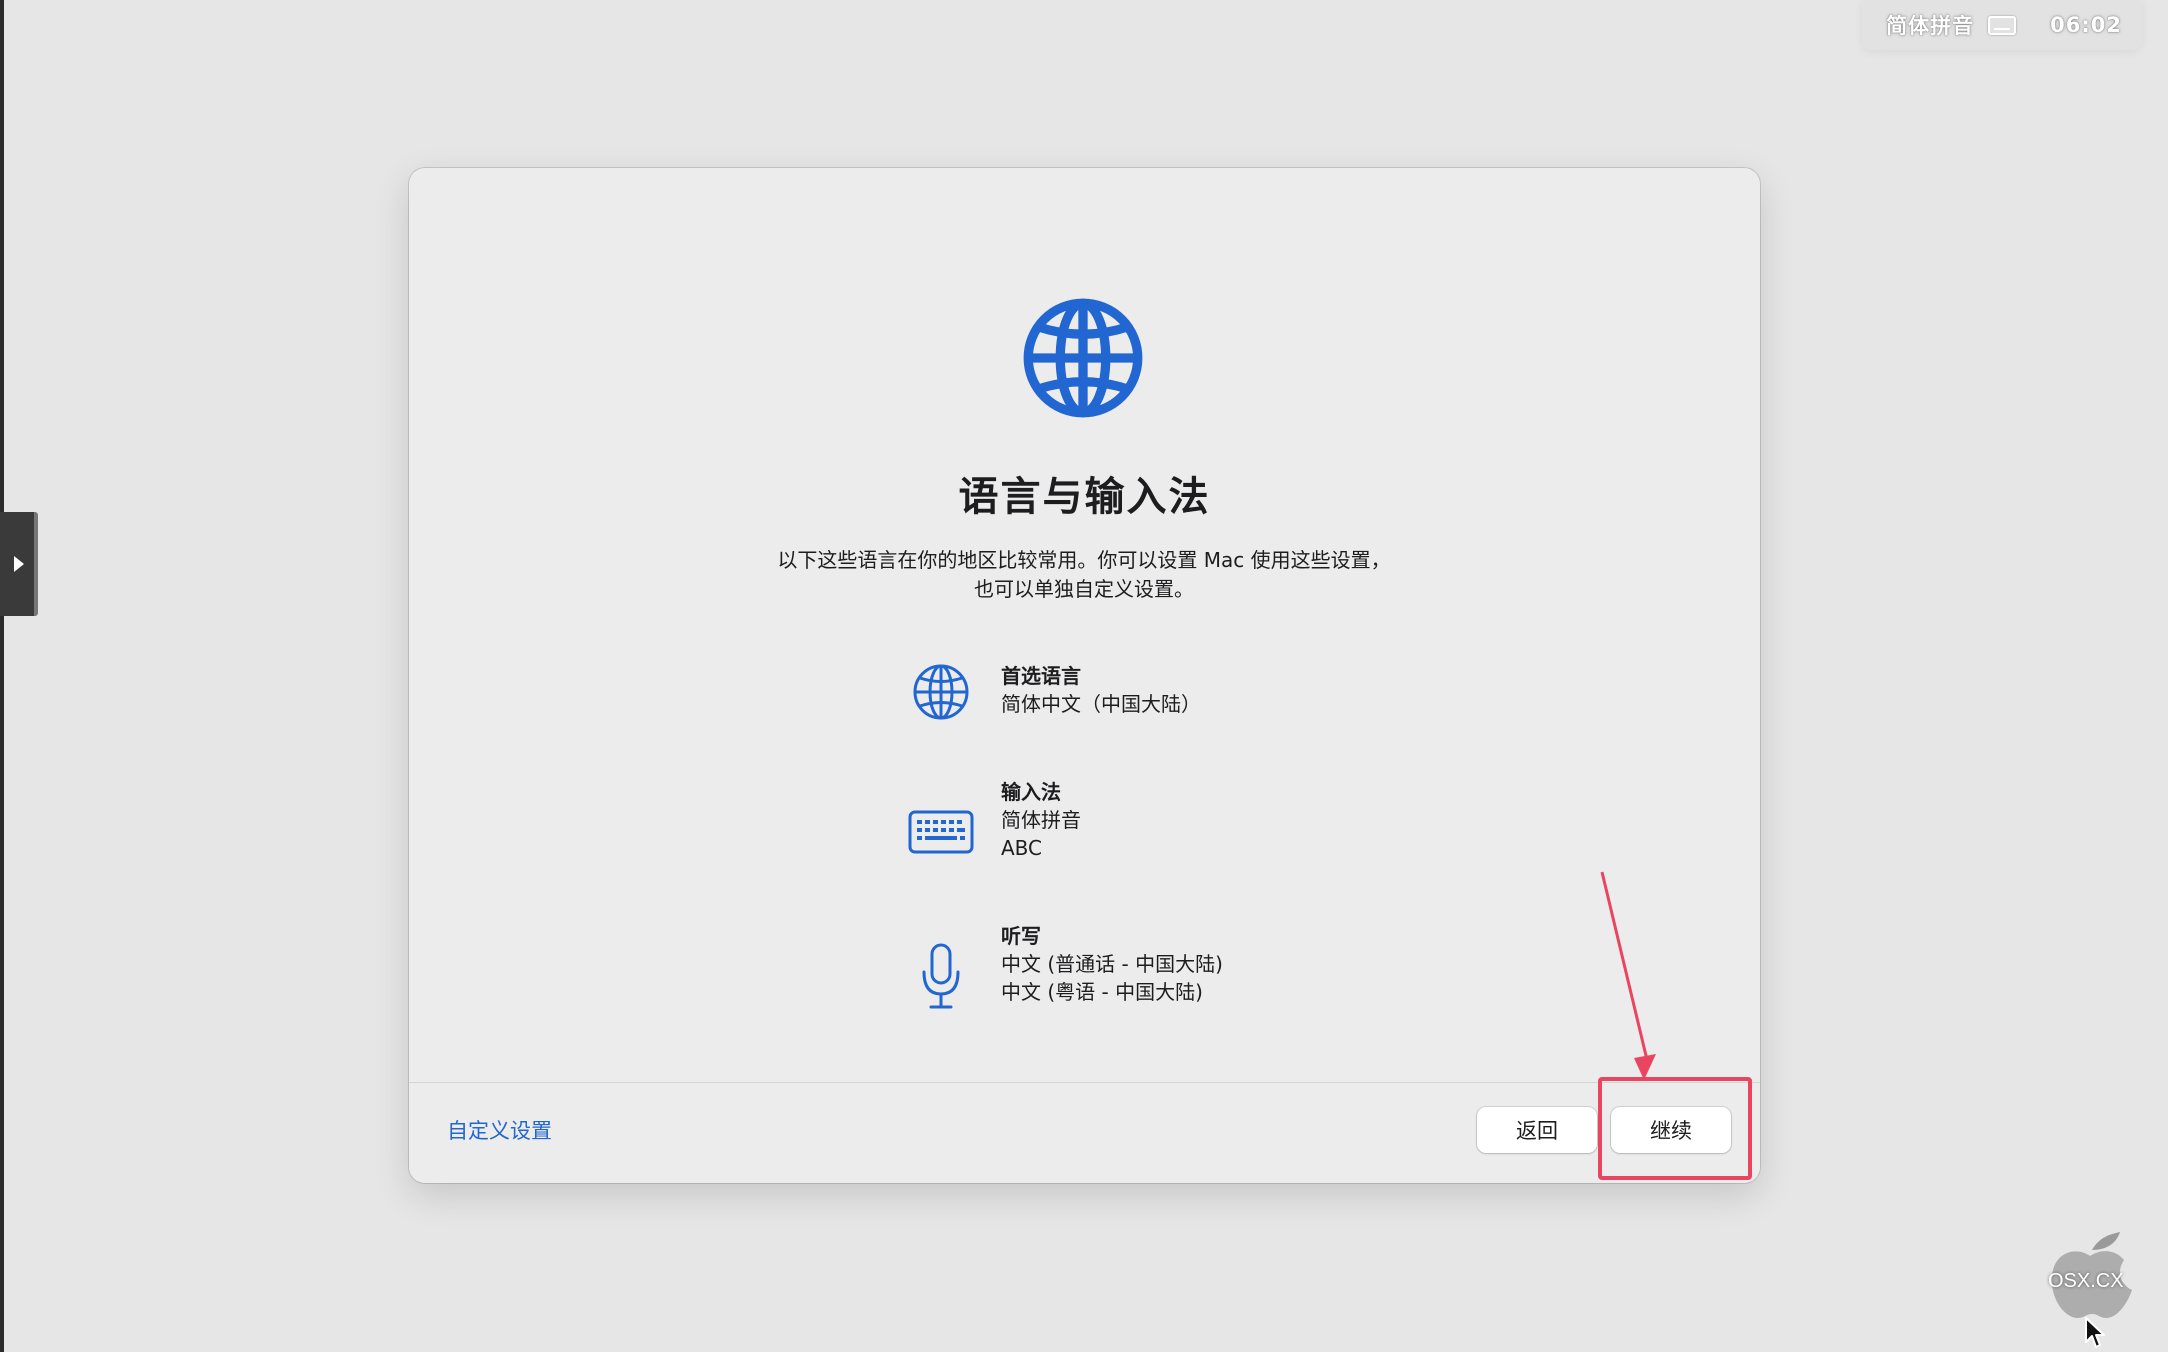 The width and height of the screenshot is (2168, 1352). What do you see at coordinates (1675, 1128) in the screenshot?
I see `annotation-highlight-box` at bounding box center [1675, 1128].